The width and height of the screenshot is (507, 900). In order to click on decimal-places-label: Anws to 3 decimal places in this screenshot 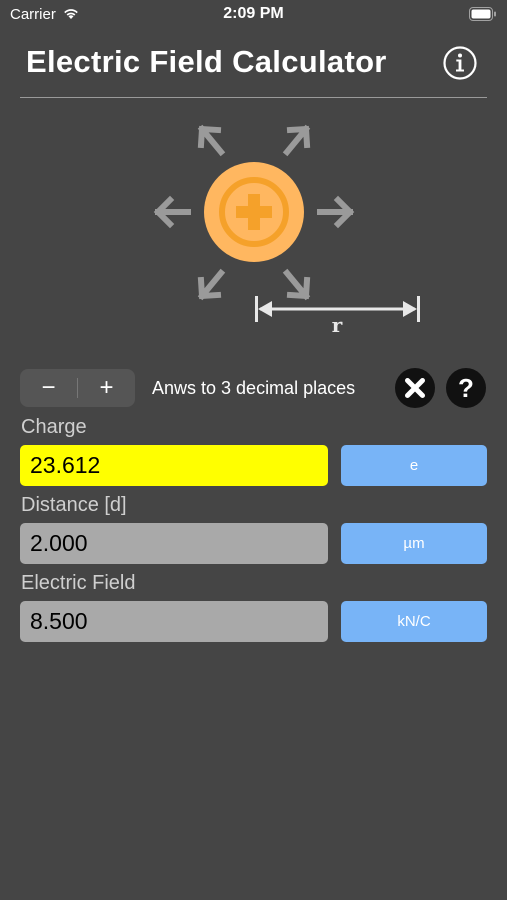, I will do `click(254, 388)`.